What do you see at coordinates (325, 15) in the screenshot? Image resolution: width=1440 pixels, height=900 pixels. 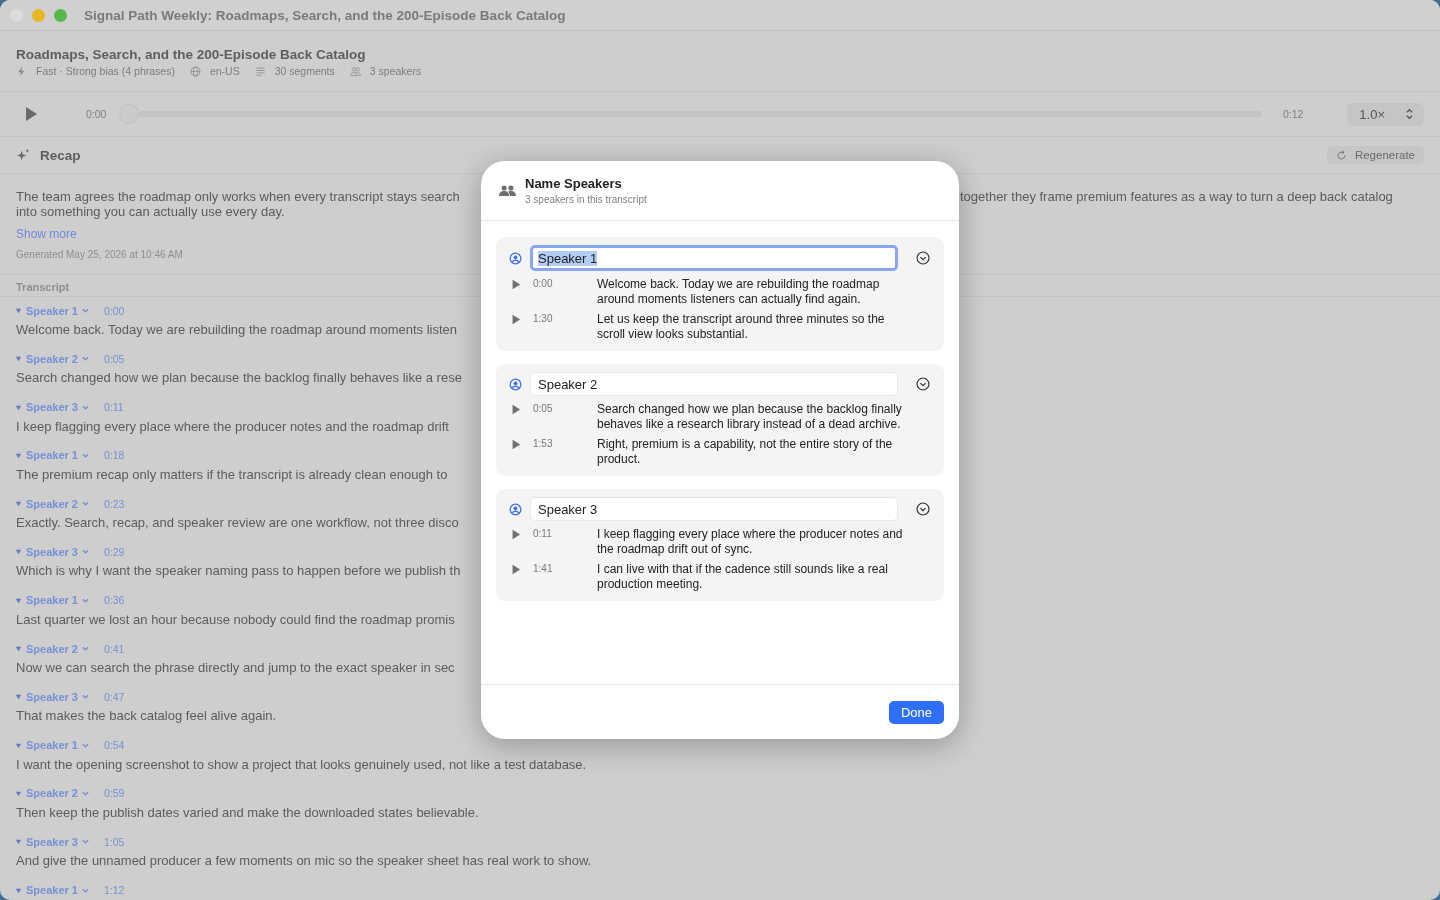 I see `window-title: Signal Path Weekly: Roadmaps, Search, and the 200-Episode Back Catalog` at bounding box center [325, 15].